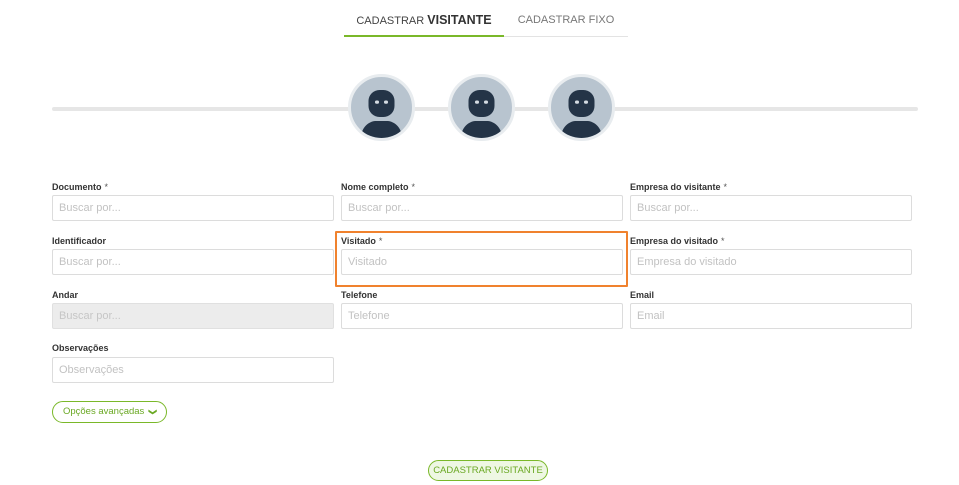 This screenshot has width=959, height=485. What do you see at coordinates (79, 241) in the screenshot?
I see `identificador-label: Identificador` at bounding box center [79, 241].